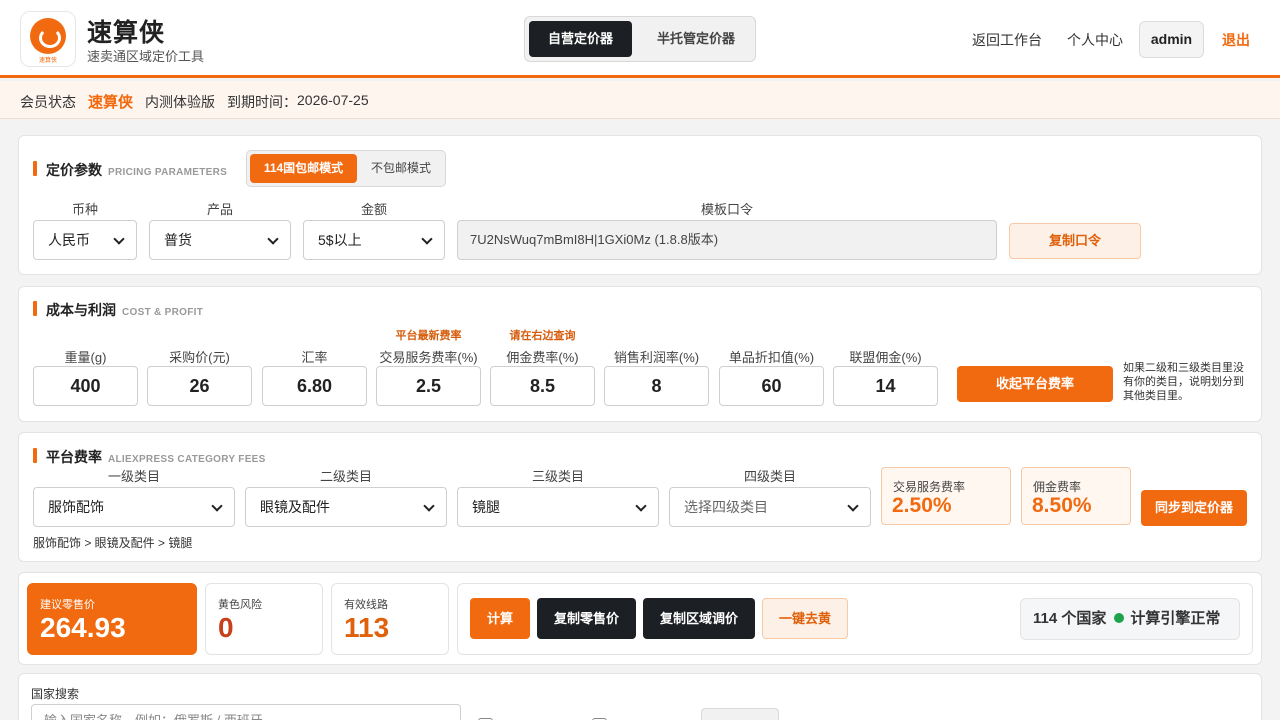  I want to click on remove-yellow-button: 一键去黄, so click(805, 618).